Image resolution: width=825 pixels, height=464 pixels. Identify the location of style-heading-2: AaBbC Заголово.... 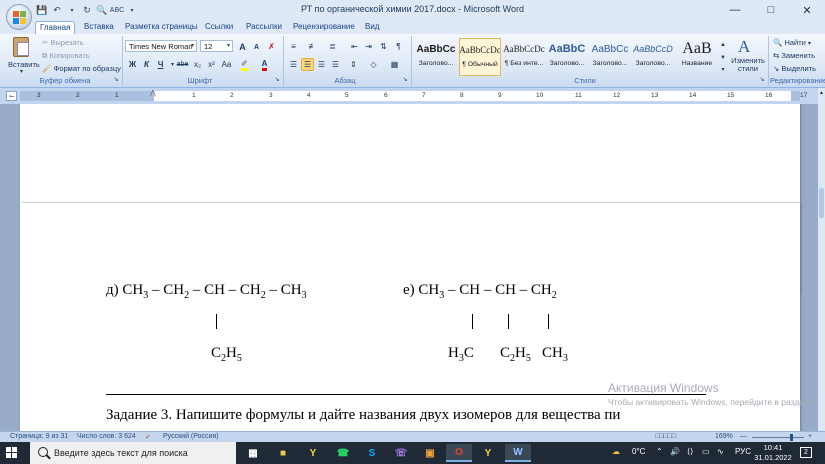
(567, 57).